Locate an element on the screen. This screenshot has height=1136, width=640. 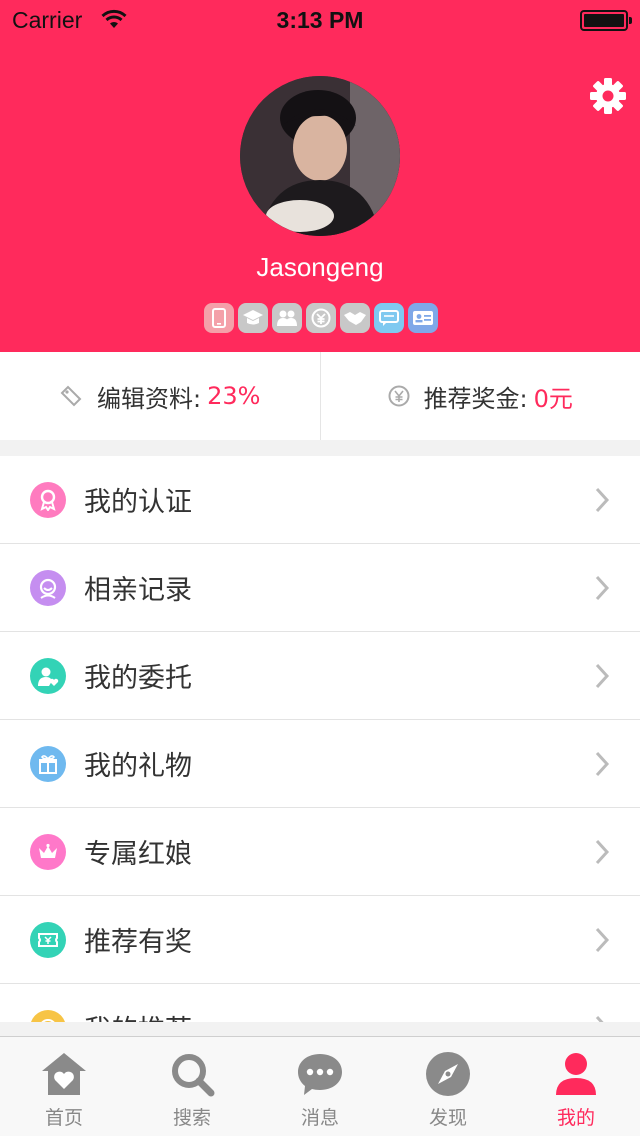
tab-home: 首页 is located at coordinates (64, 1086).